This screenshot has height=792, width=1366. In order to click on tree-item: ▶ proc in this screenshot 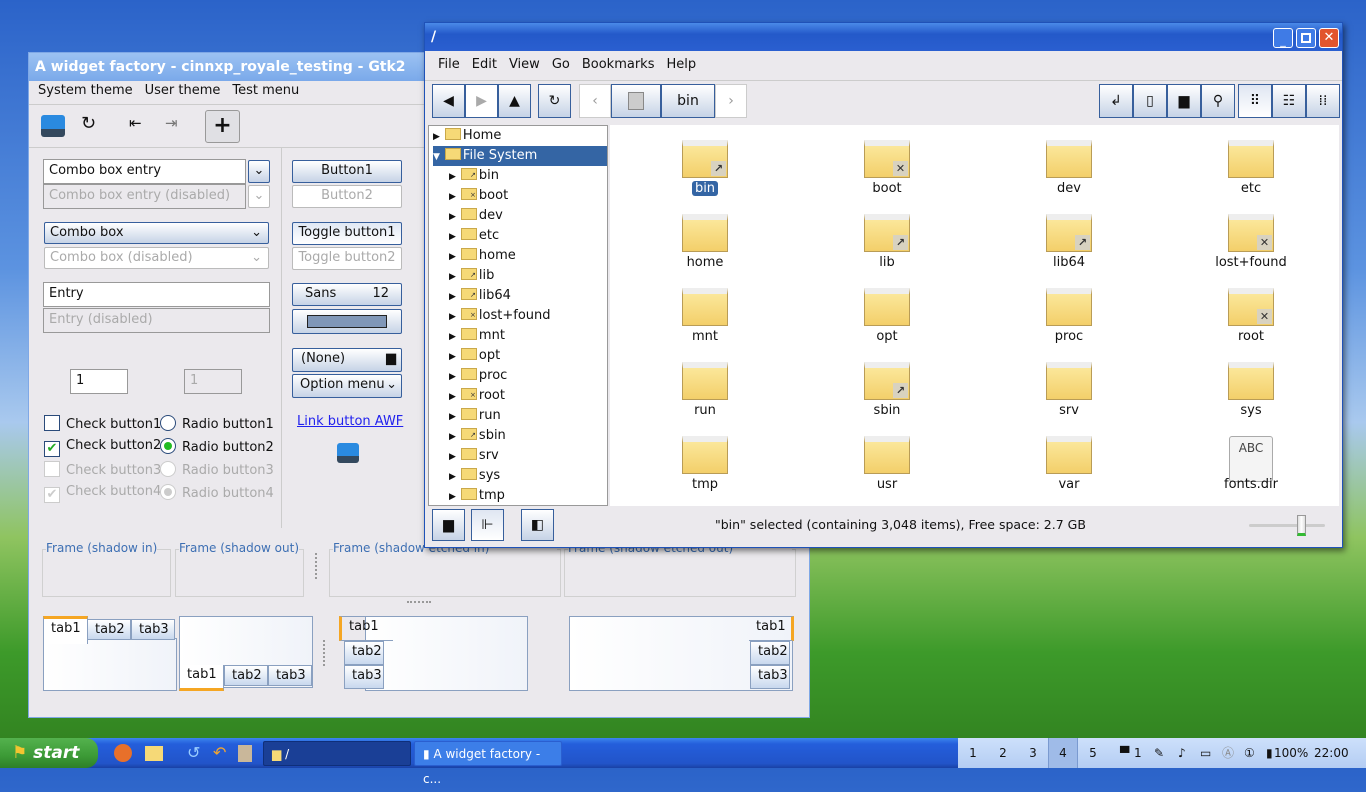, I will do `click(478, 376)`.